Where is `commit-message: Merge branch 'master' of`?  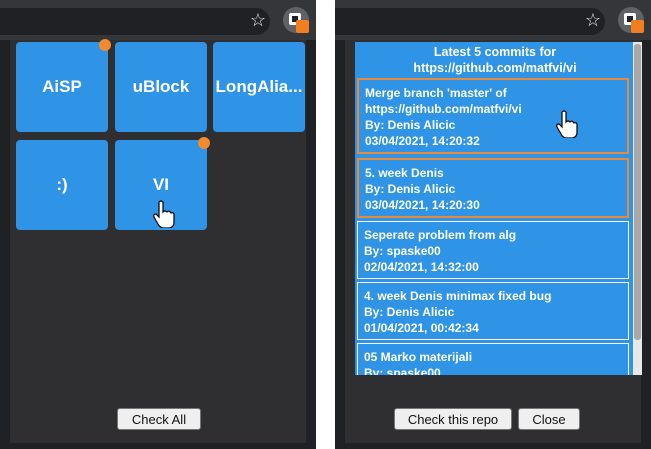 commit-message: Merge branch 'master' of is located at coordinates (436, 93).